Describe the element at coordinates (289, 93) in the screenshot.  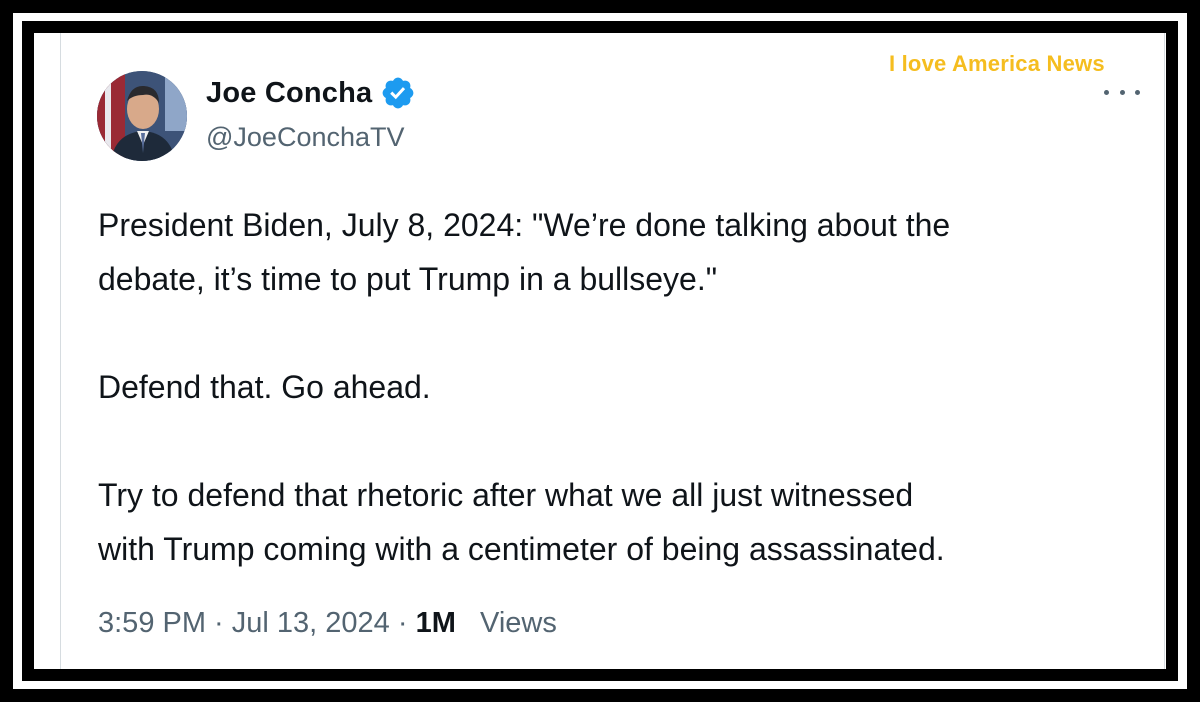
I see `author-name: Joe Concha` at that location.